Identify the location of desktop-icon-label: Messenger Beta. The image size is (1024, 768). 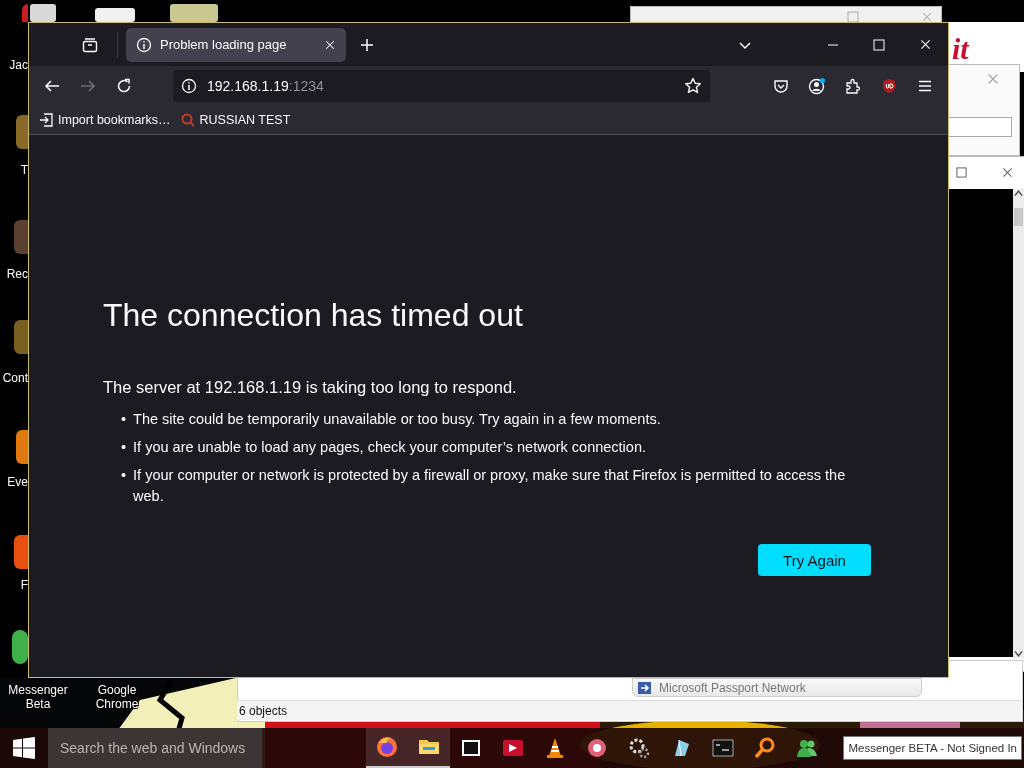
(38, 697).